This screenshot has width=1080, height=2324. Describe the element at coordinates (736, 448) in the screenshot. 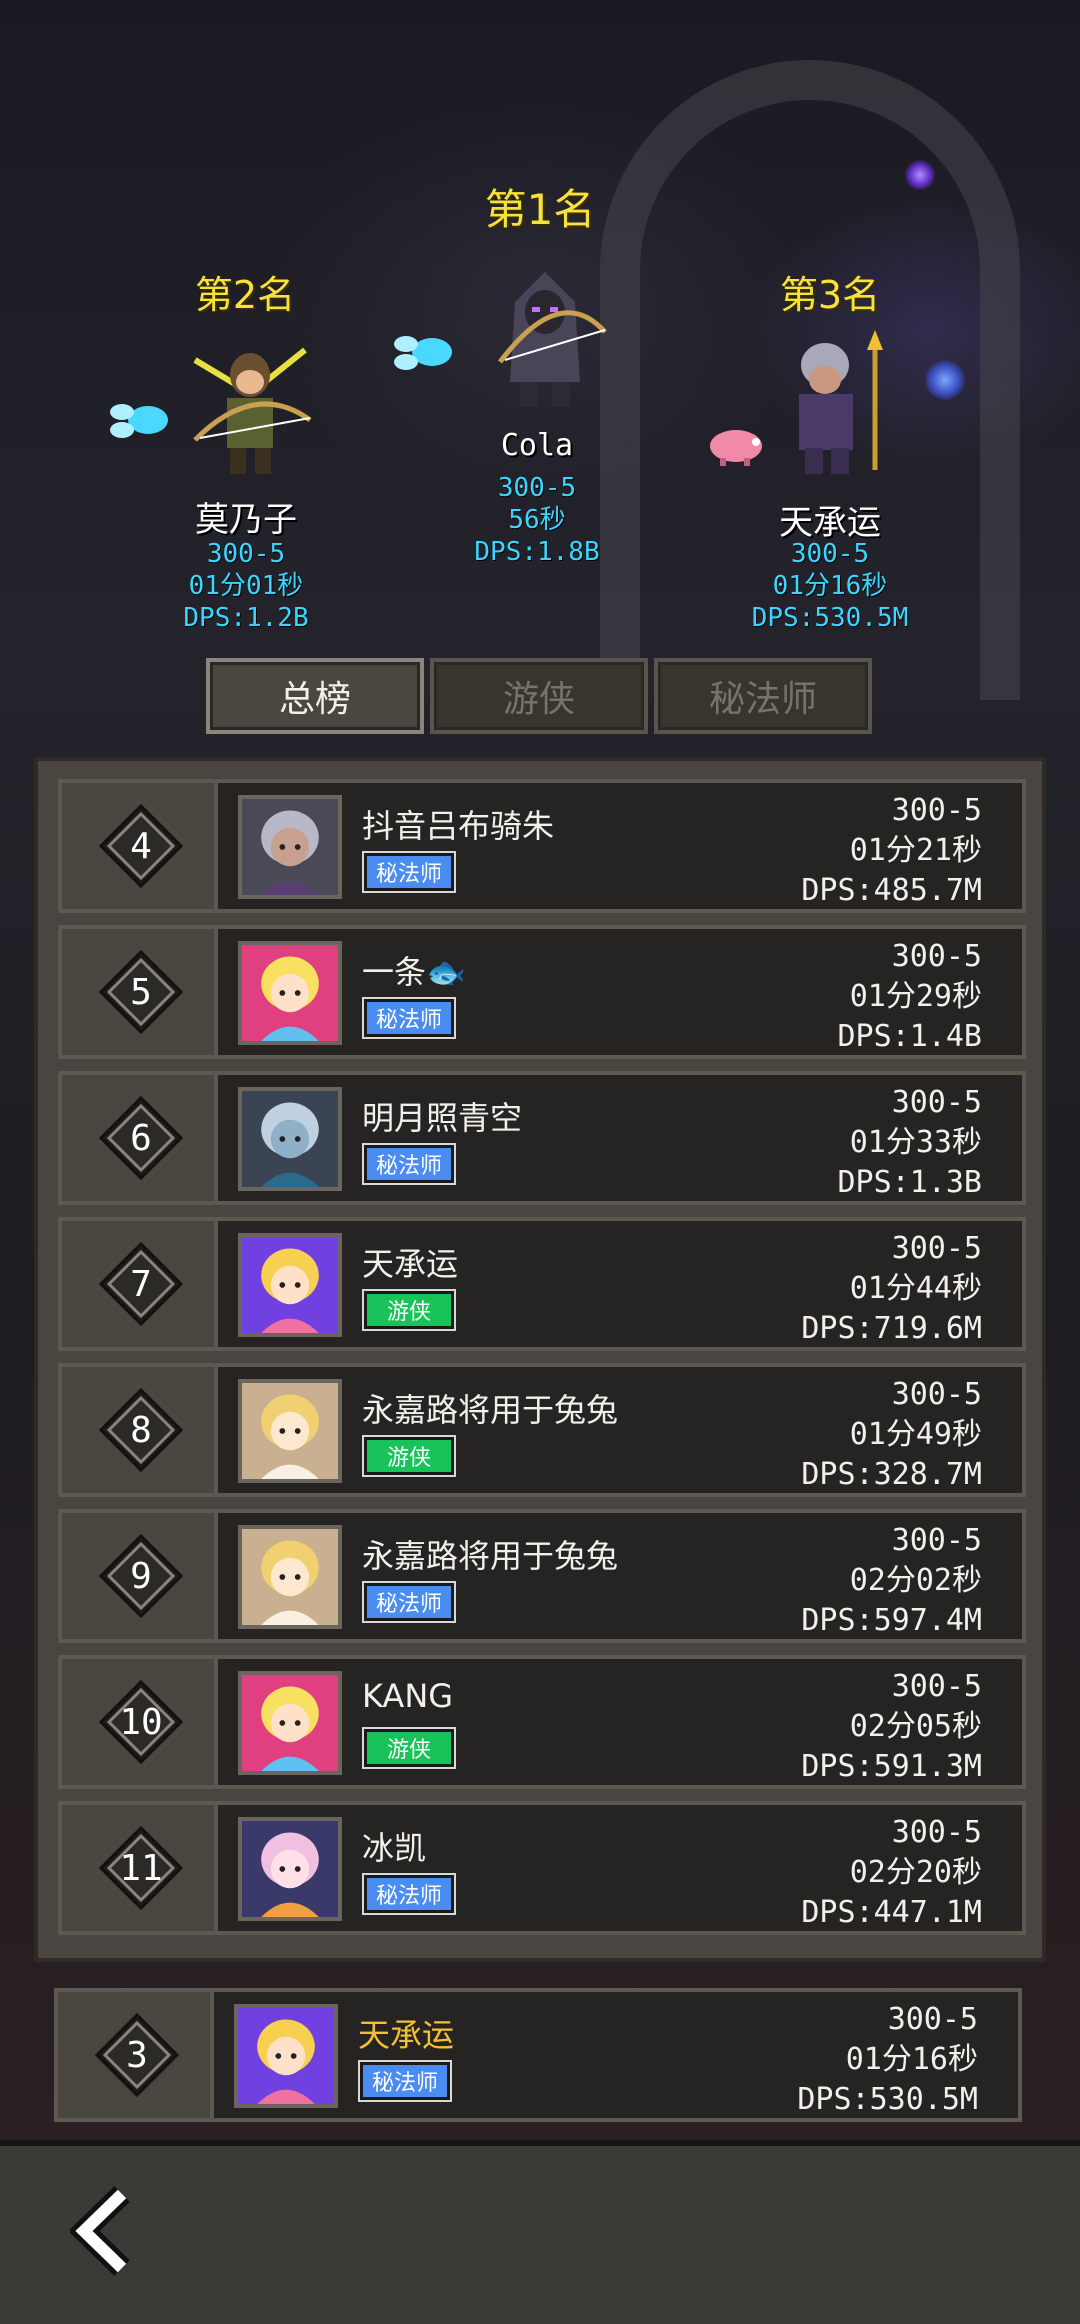

I see `pink-pig-pet-icon` at that location.